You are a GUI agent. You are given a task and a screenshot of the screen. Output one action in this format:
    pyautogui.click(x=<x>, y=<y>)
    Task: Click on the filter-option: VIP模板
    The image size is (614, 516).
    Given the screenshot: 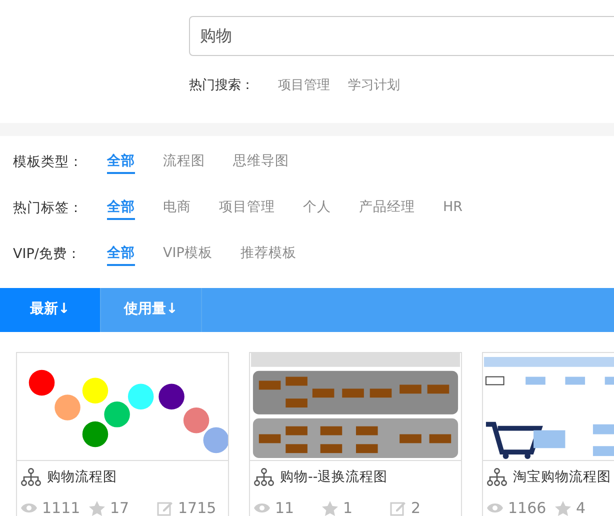 What is the action you would take?
    pyautogui.click(x=187, y=254)
    